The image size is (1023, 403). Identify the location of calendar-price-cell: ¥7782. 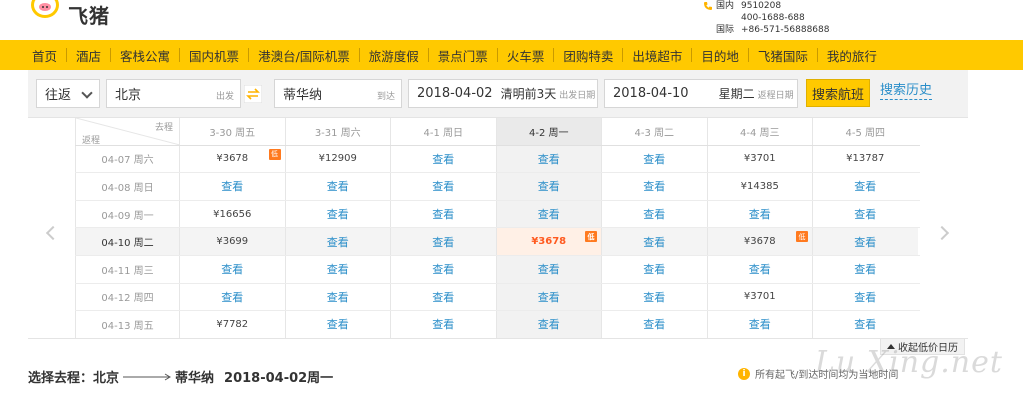
(232, 324).